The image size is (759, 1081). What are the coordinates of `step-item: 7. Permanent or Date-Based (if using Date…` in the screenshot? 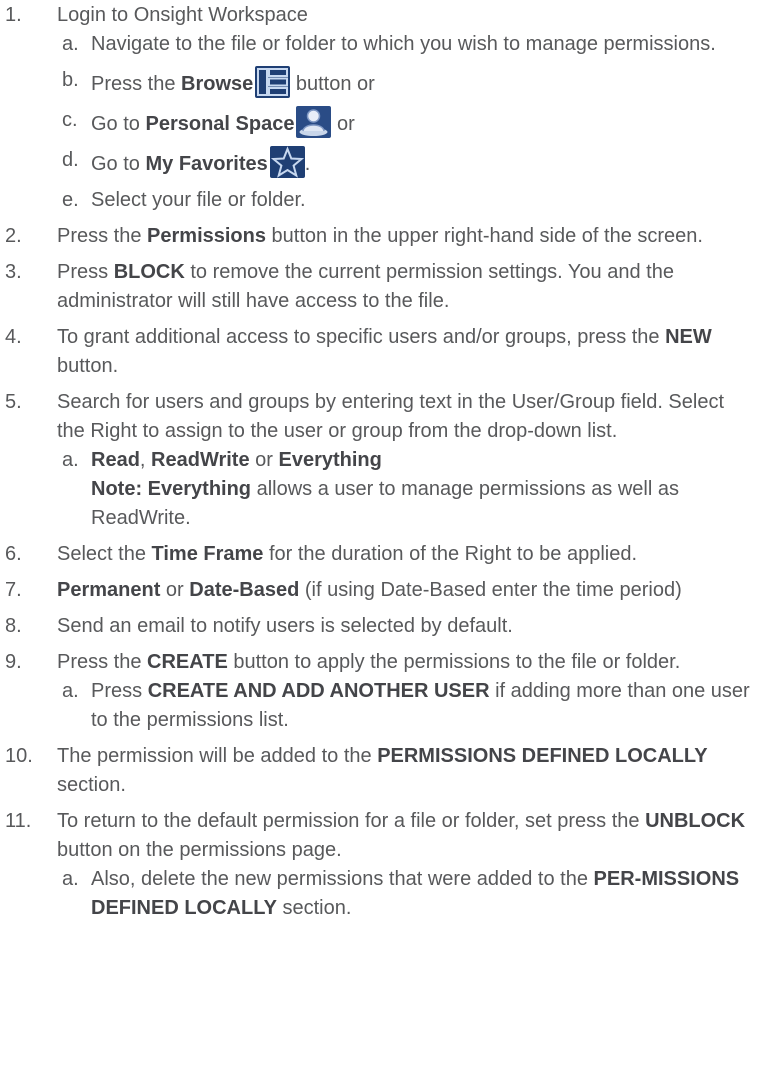 It's located at (375, 590).